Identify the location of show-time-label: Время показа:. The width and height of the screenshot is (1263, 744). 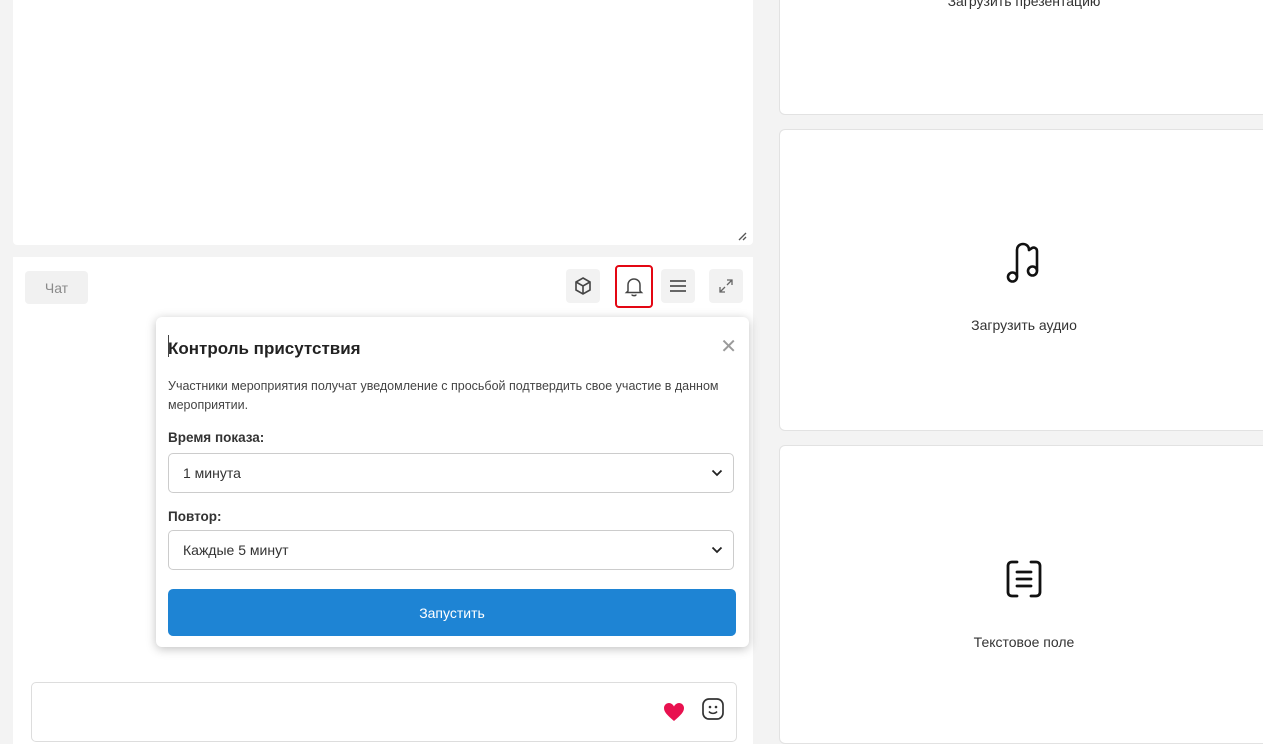
(216, 437).